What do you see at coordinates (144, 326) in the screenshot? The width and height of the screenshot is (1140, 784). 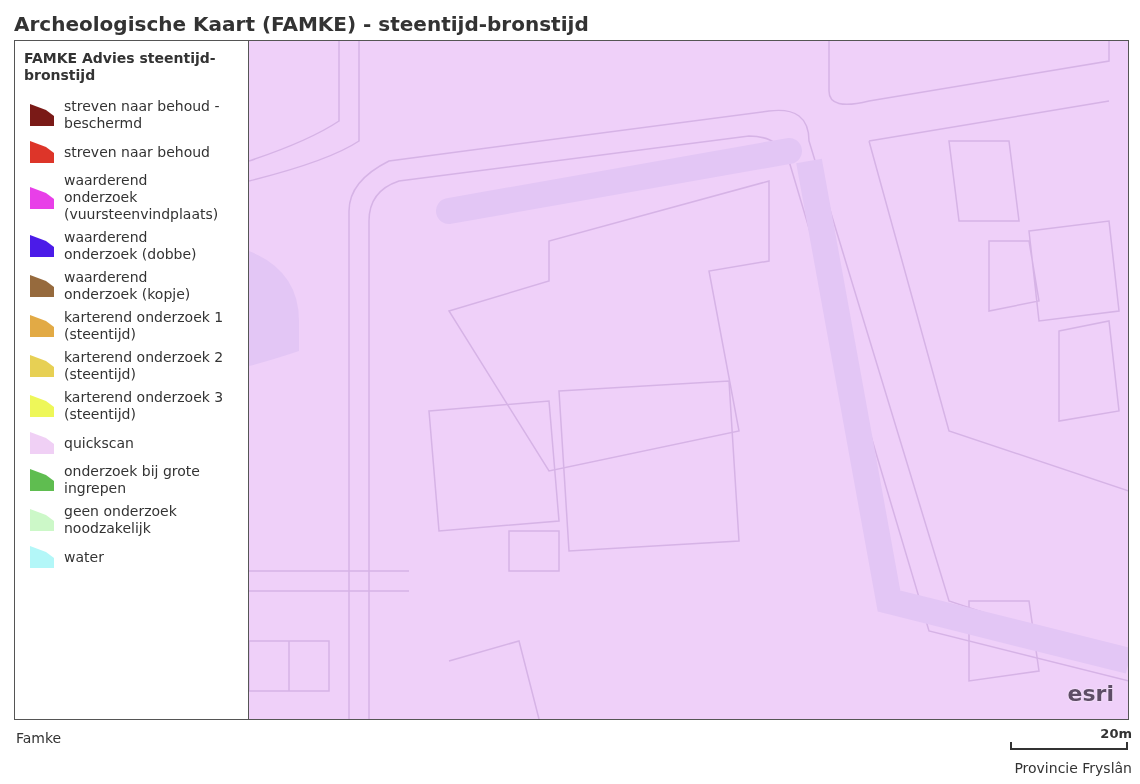 I see `legend-label: karterend onderzoek 1 (steentijd)` at bounding box center [144, 326].